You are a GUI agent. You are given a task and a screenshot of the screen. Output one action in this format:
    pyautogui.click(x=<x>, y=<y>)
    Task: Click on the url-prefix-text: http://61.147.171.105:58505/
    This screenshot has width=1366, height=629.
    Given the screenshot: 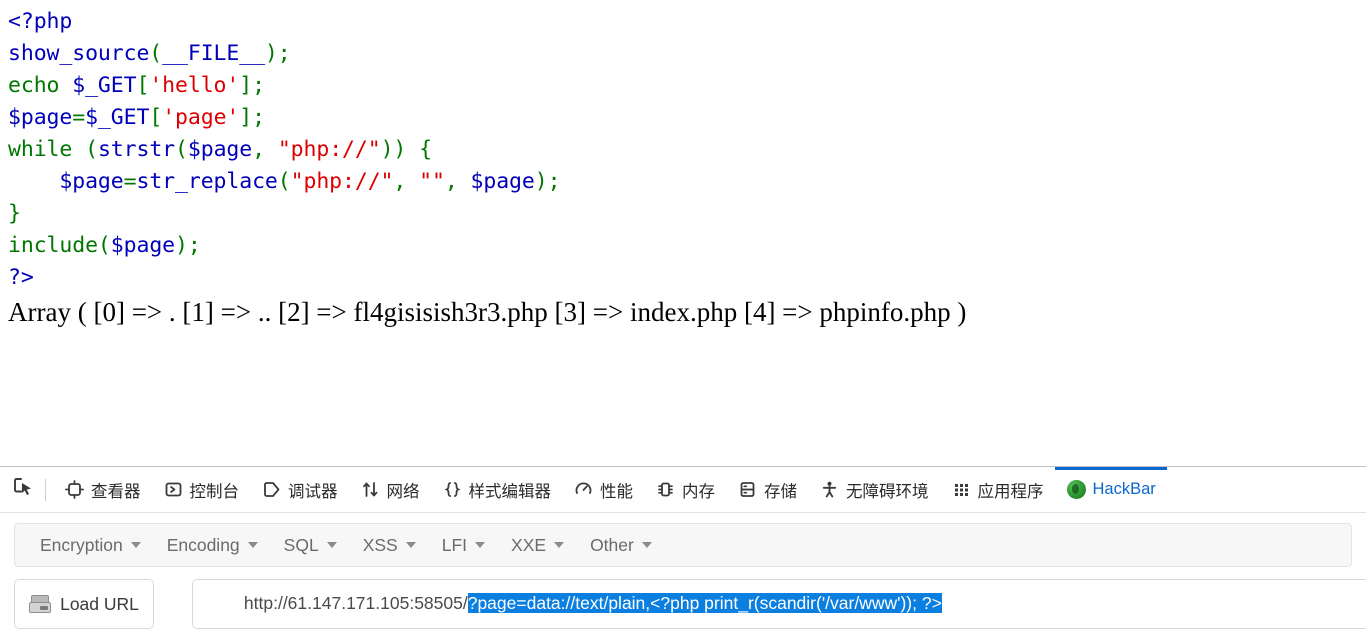 What is the action you would take?
    pyautogui.click(x=355, y=603)
    